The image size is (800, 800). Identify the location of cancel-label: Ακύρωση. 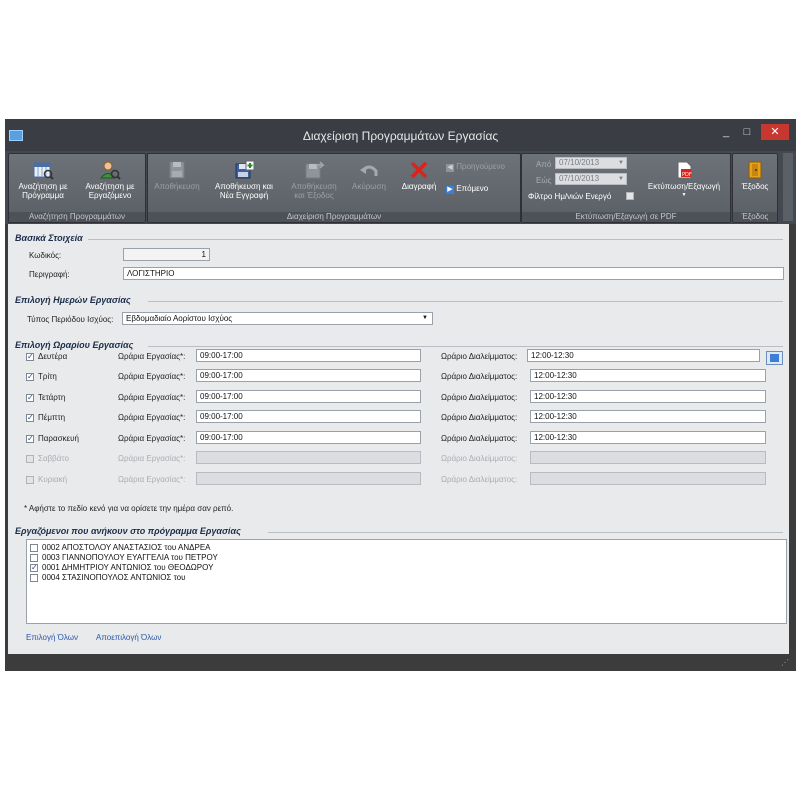
(369, 186).